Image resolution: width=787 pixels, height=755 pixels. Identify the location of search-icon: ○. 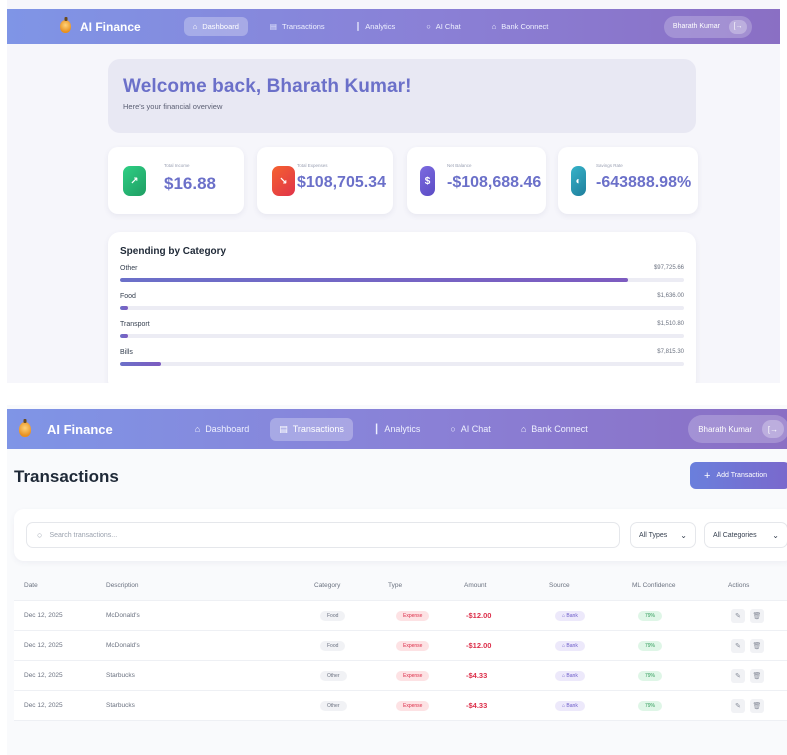
(40, 535).